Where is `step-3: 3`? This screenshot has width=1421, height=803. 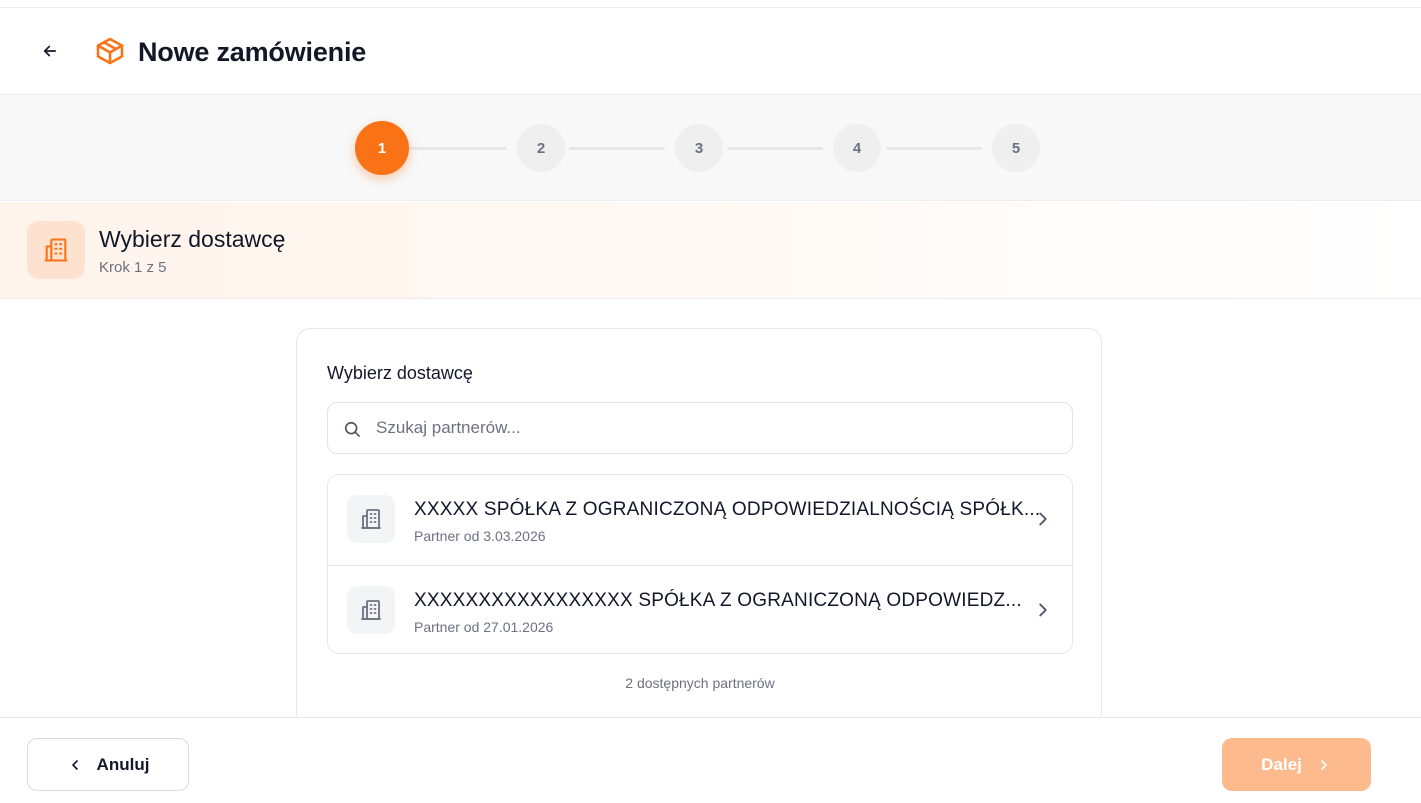 step-3: 3 is located at coordinates (699, 148).